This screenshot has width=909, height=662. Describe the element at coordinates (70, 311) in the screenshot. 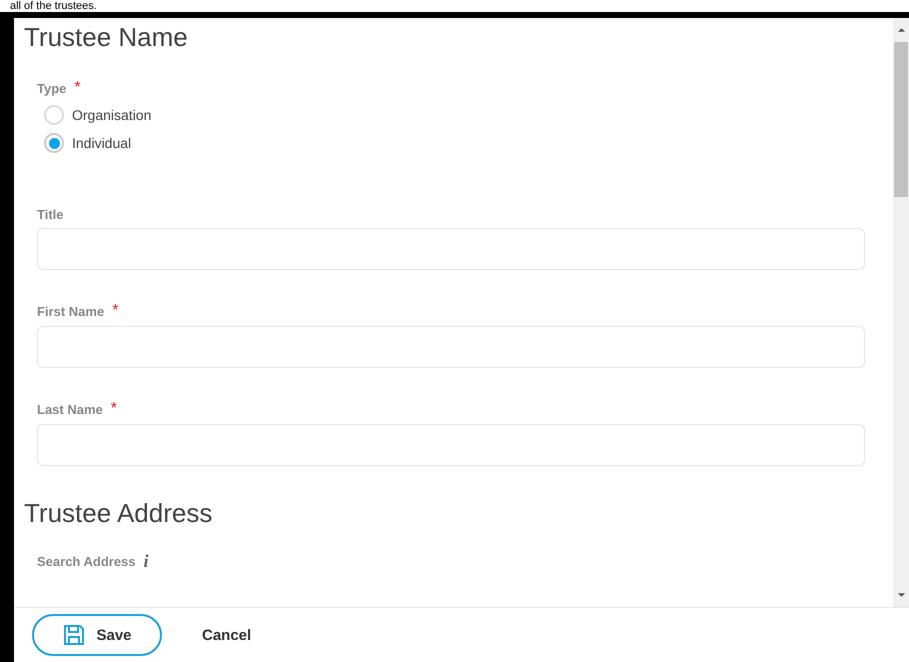

I see `field-label: First Name` at that location.